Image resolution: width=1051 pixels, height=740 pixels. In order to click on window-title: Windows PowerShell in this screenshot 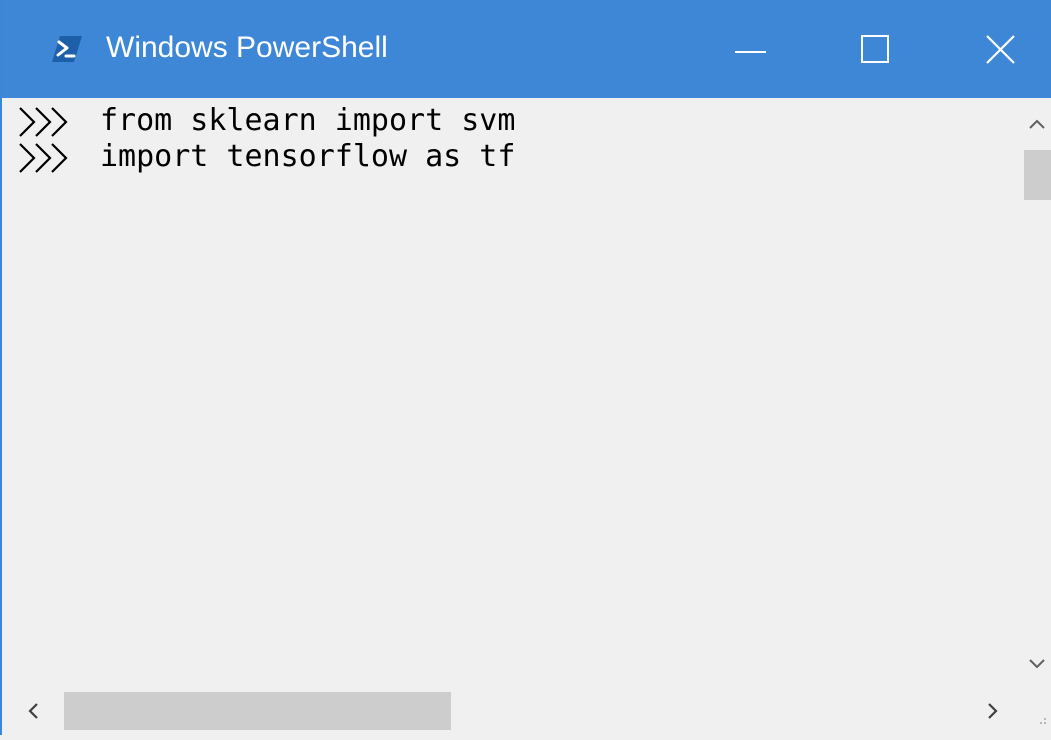, I will do `click(247, 47)`.